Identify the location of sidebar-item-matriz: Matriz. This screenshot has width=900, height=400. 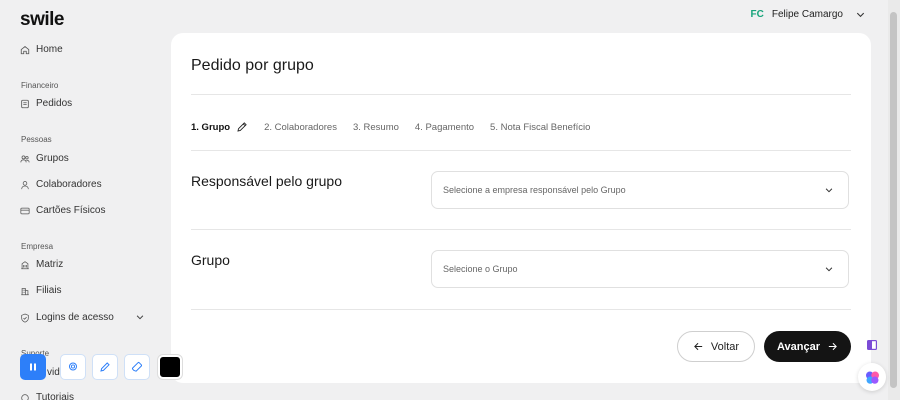
(41, 264).